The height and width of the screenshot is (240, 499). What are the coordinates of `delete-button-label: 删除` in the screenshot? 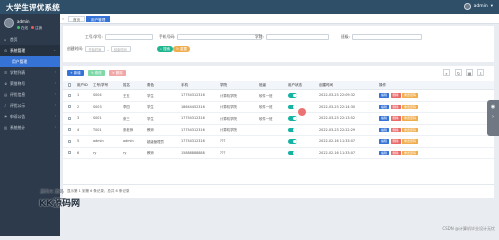 It's located at (119, 73).